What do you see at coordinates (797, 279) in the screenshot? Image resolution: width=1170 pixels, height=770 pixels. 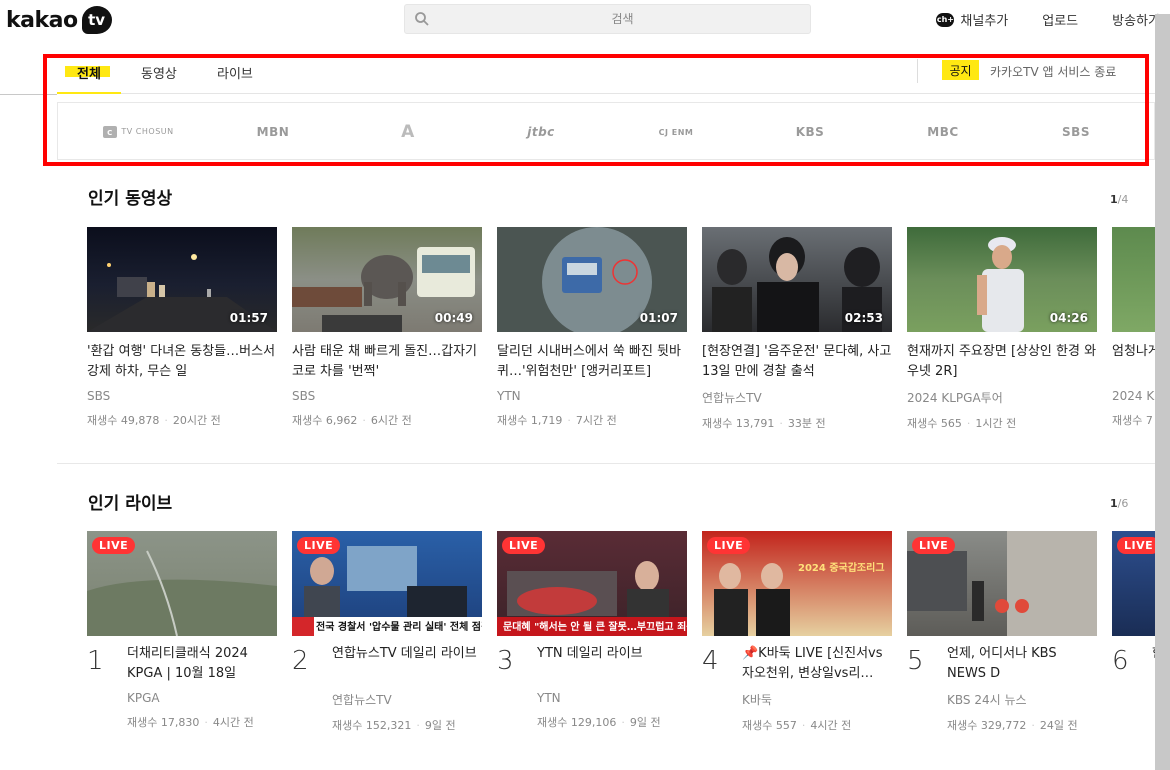 I see `video-thumbnail: 02:53` at bounding box center [797, 279].